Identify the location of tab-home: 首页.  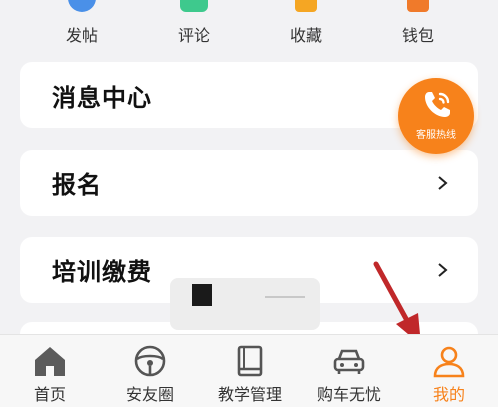
(50, 371).